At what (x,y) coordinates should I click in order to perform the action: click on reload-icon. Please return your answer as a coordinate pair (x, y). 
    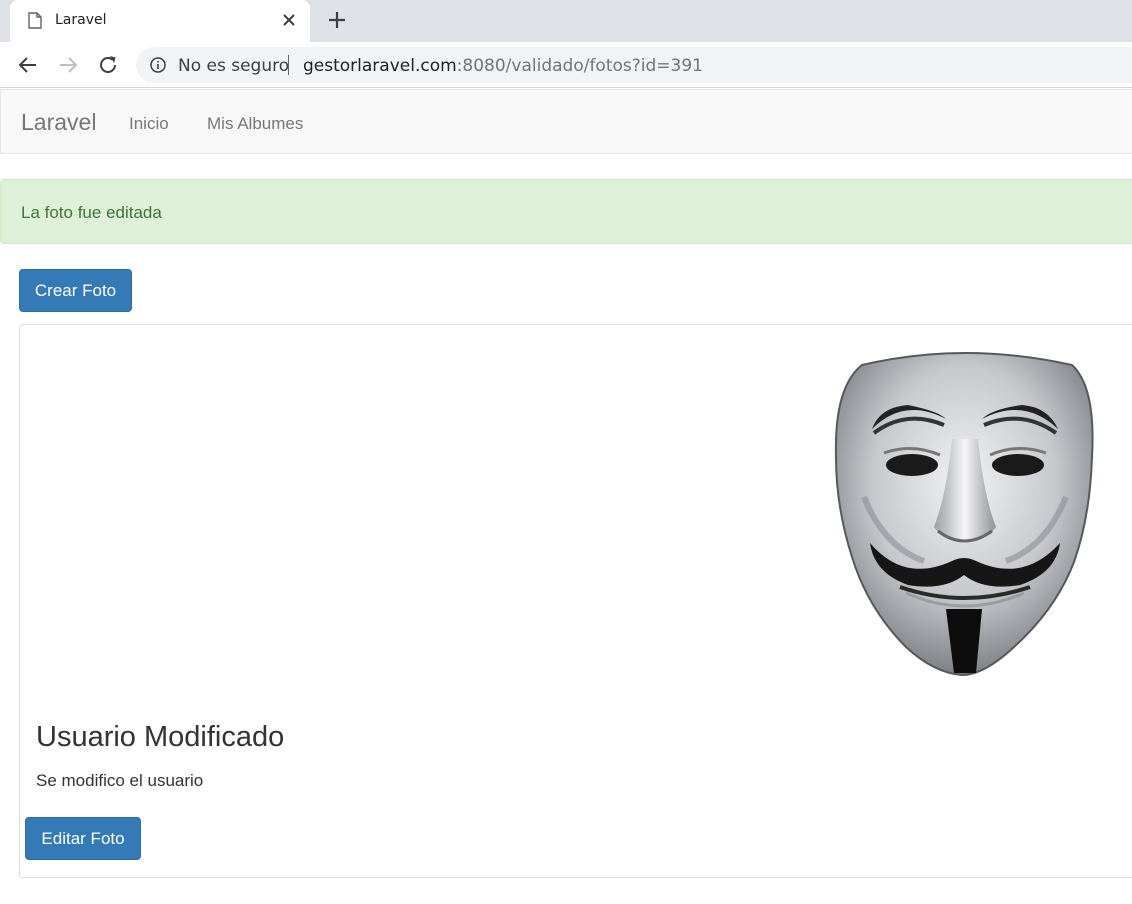
    Looking at the image, I should click on (108, 65).